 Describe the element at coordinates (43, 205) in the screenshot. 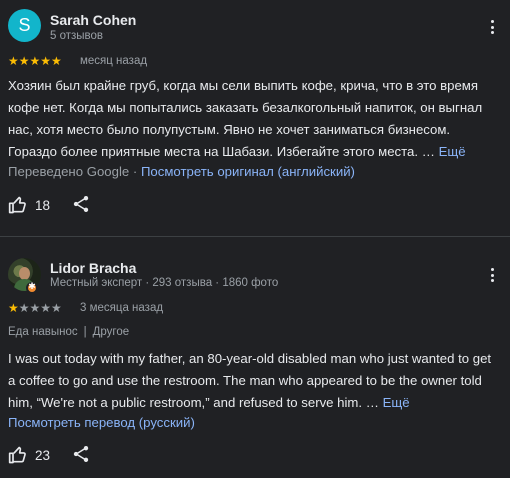

I see `like-count: 18` at that location.